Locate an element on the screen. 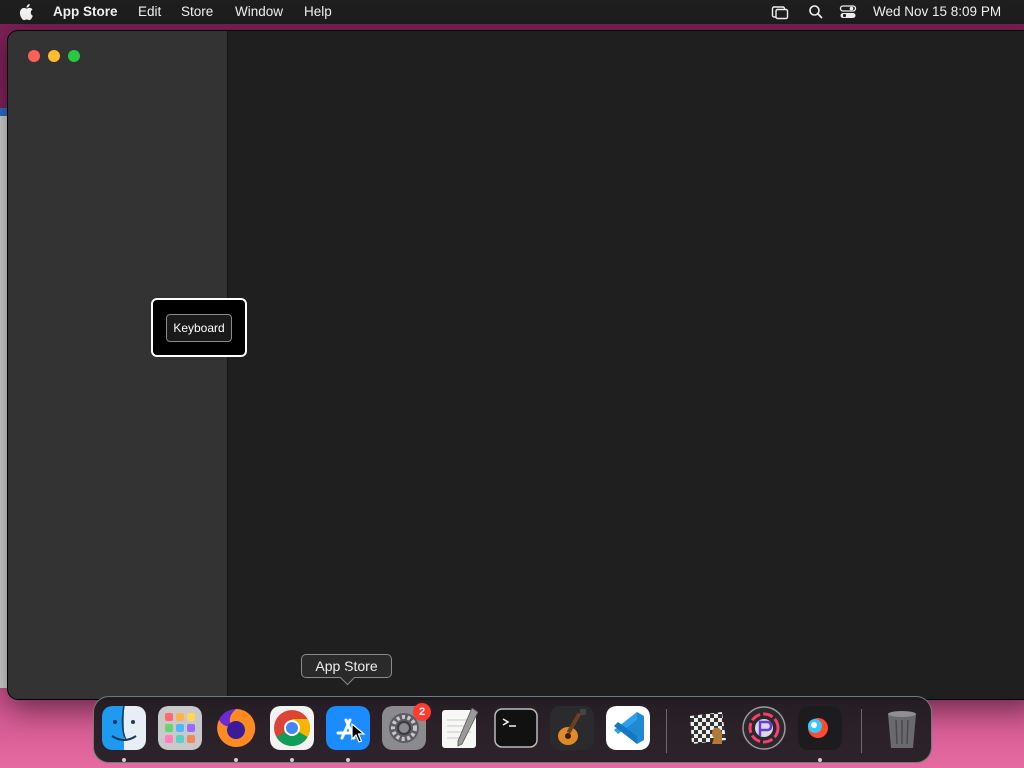 The image size is (1024, 768). apple-menu-icon is located at coordinates (27, 12).